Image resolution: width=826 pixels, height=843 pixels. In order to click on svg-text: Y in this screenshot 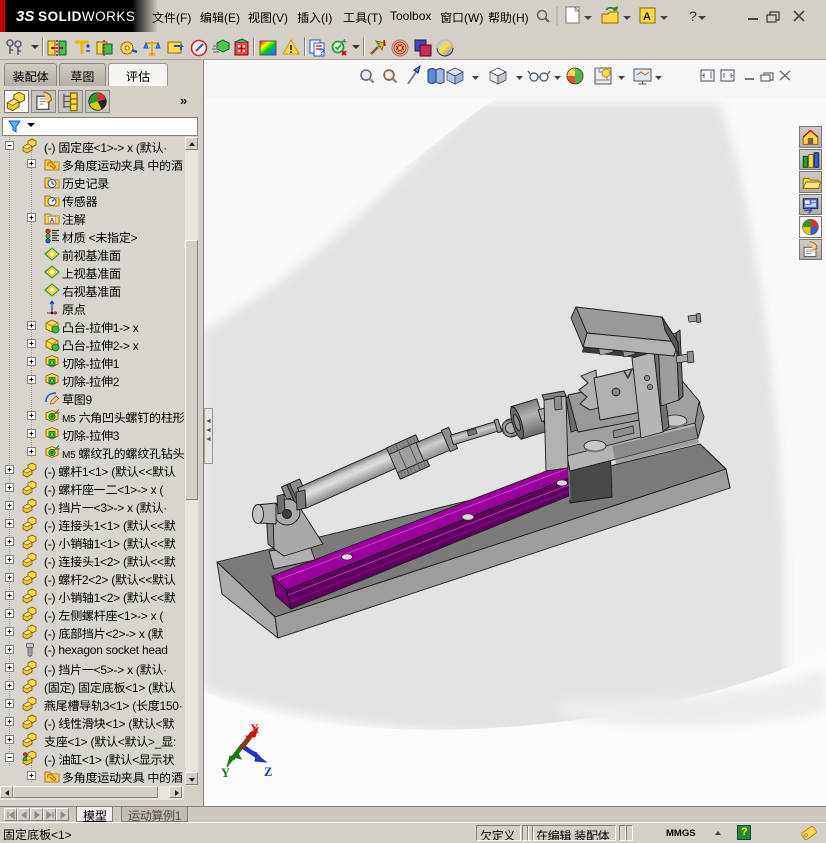, I will do `click(225, 773)`.